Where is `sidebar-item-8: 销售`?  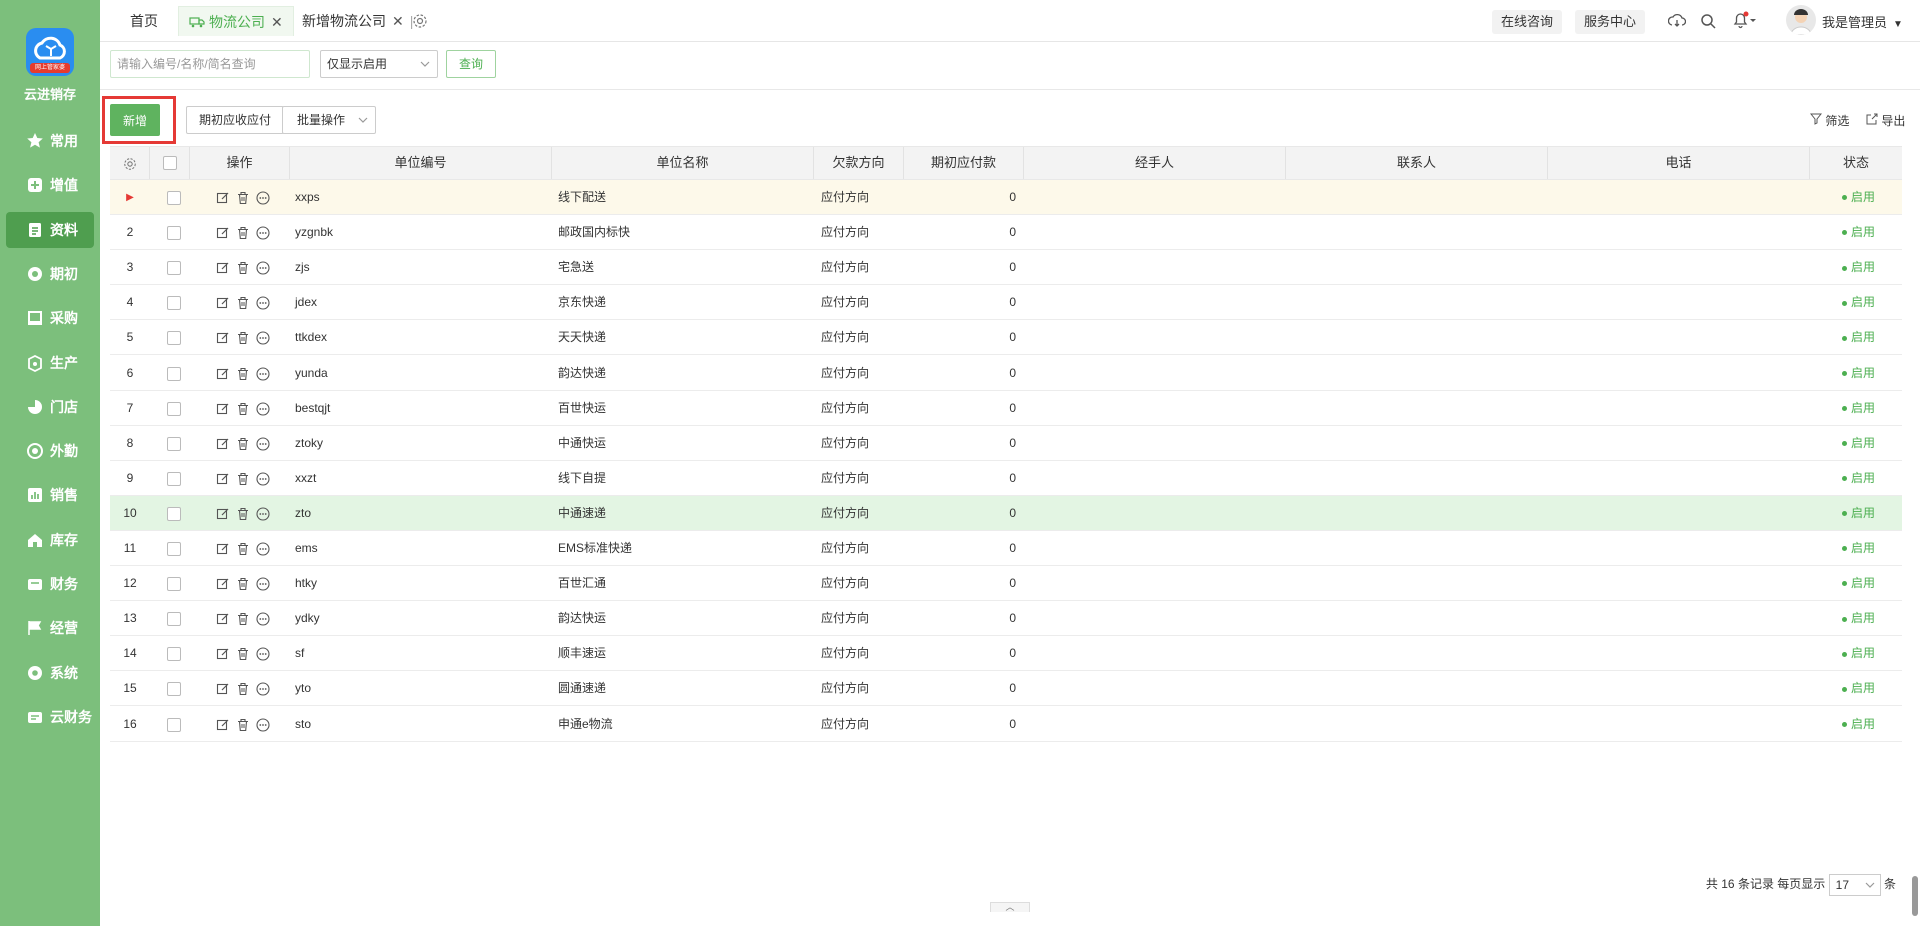
sidebar-item-8: 销售 is located at coordinates (50, 495).